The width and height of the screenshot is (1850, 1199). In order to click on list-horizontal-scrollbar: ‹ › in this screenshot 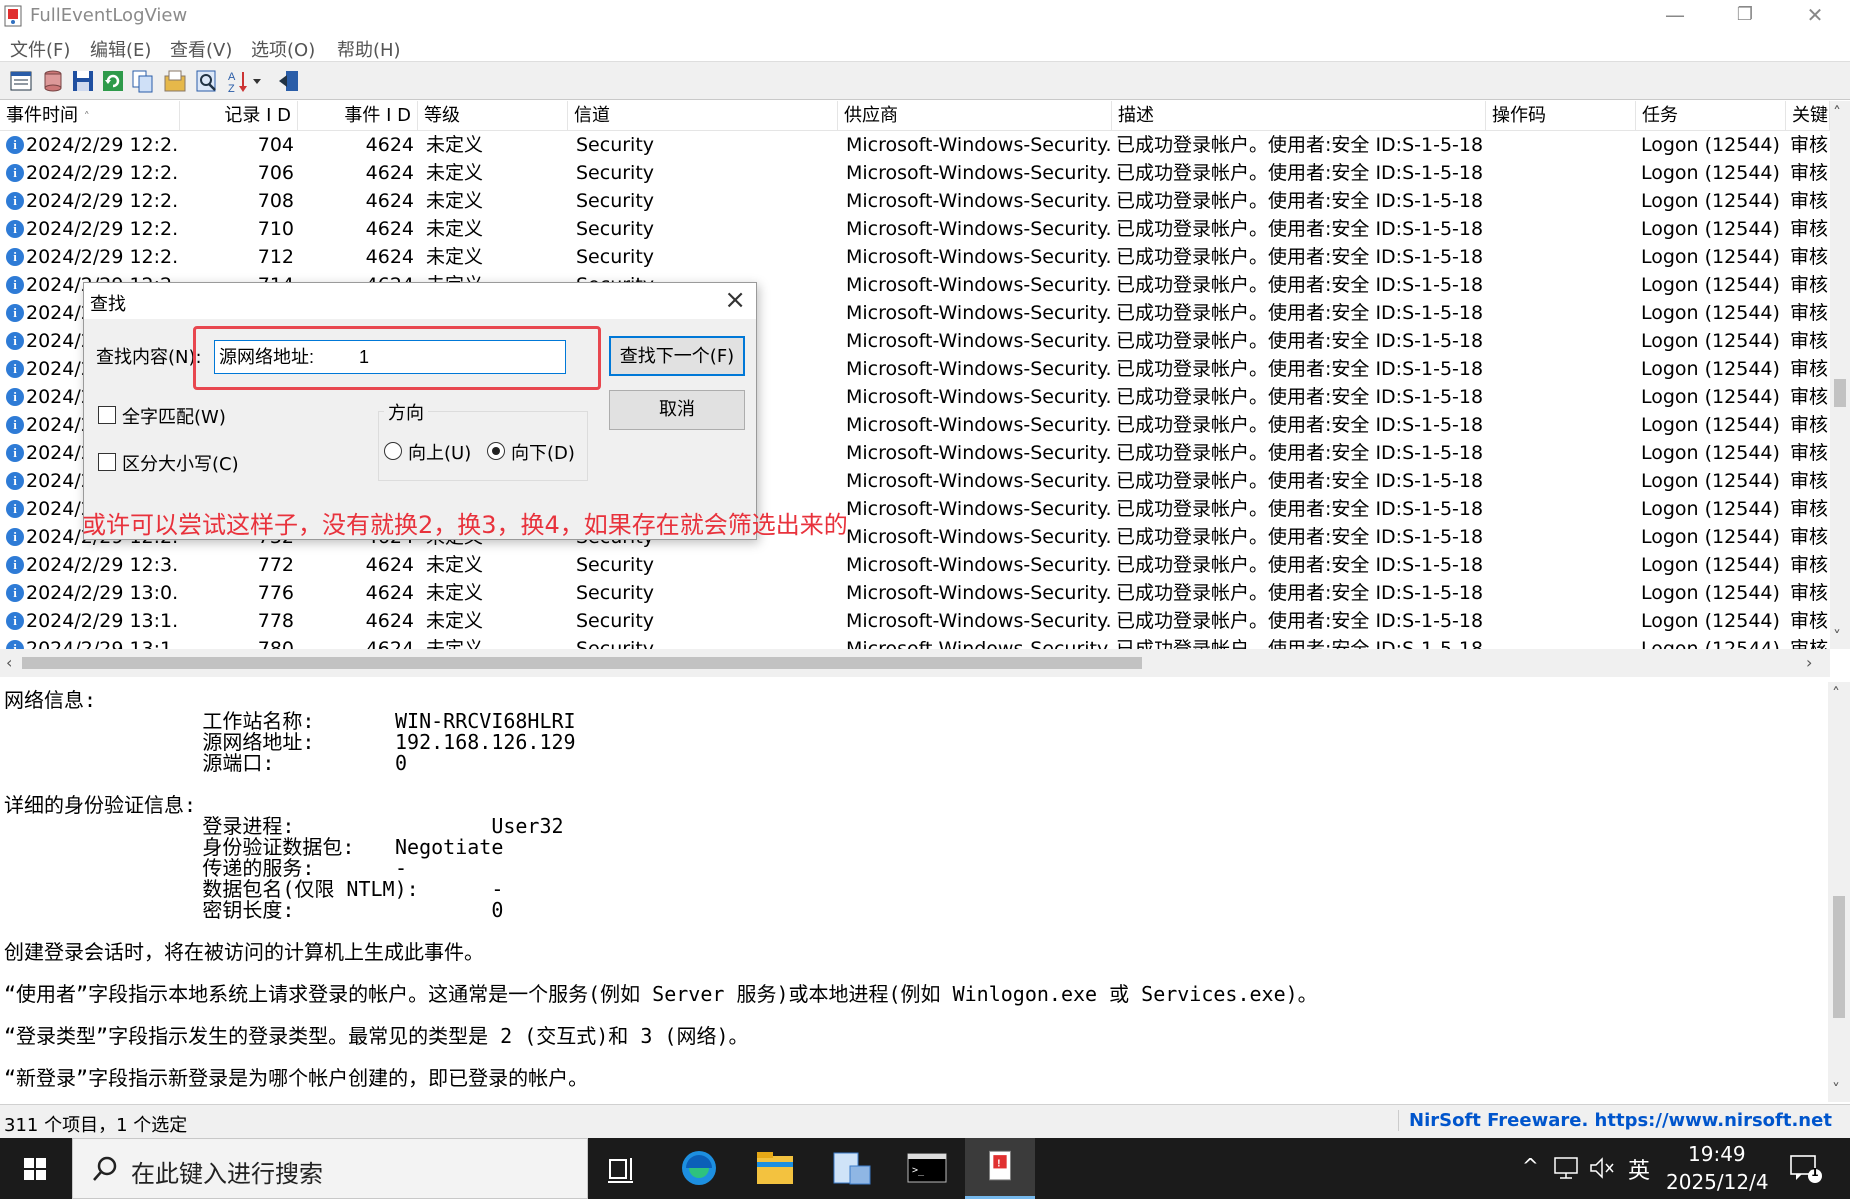, I will do `click(915, 663)`.